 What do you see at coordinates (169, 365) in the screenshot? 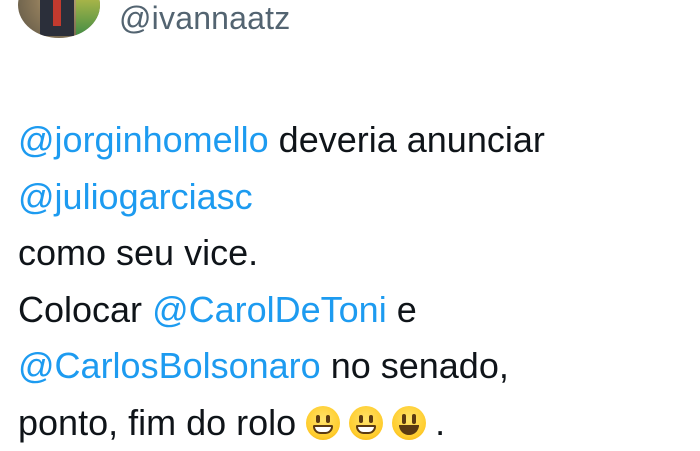
I see `mention-link: @CarlosBolsonaro` at bounding box center [169, 365].